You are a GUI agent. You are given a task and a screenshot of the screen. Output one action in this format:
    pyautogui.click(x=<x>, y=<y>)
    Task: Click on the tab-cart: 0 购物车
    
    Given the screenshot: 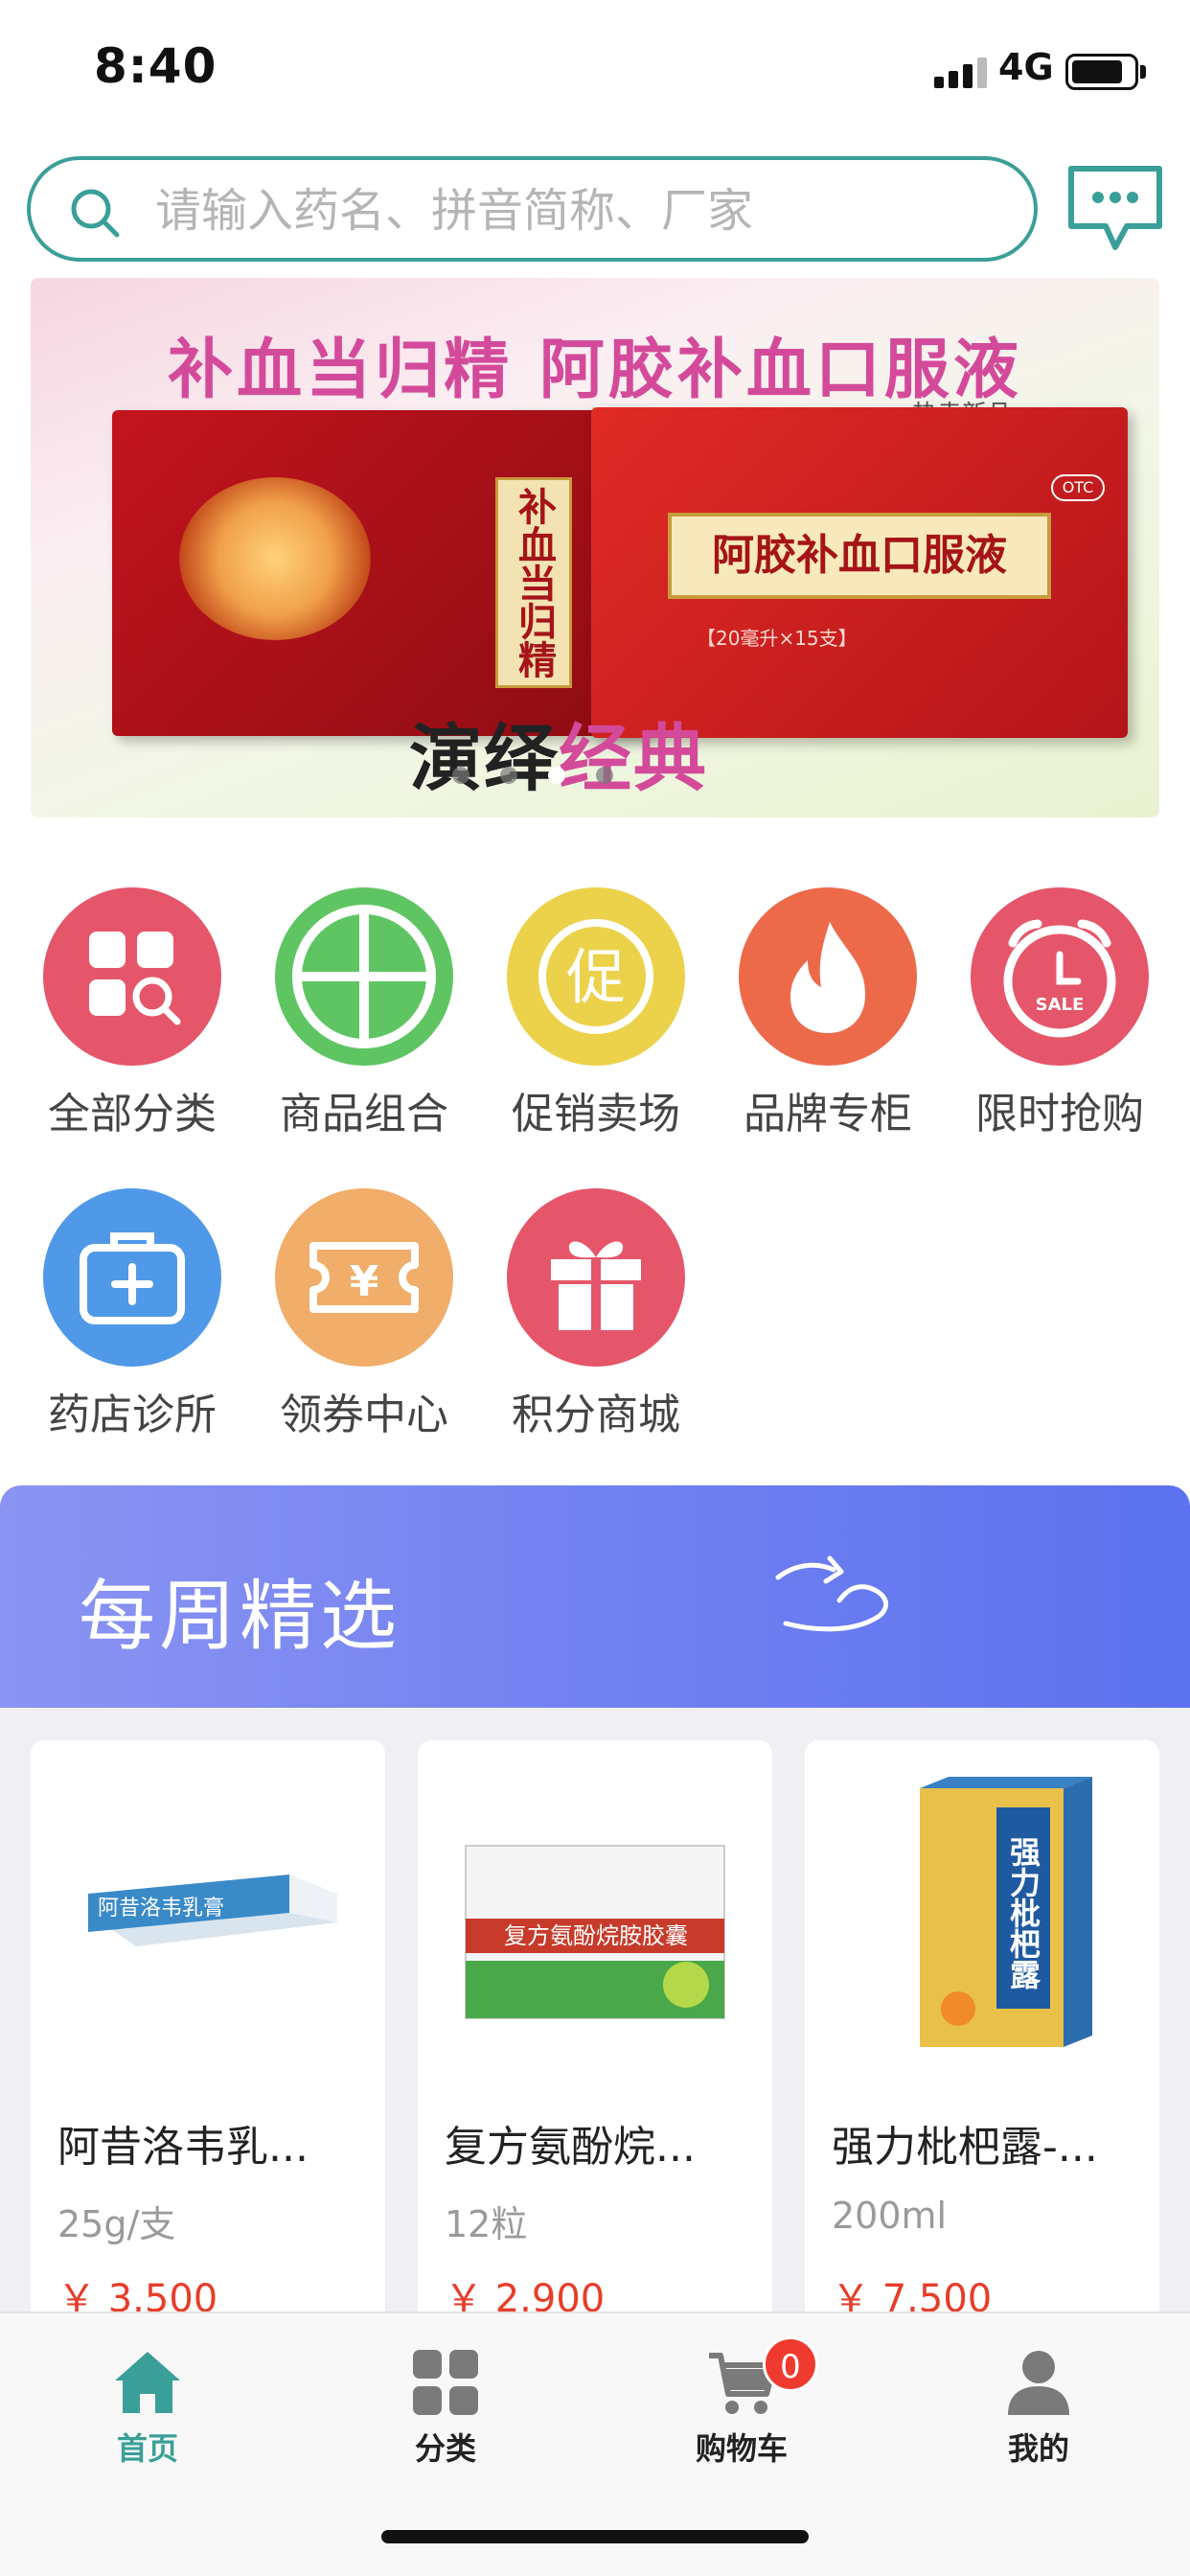 What is the action you would take?
    pyautogui.click(x=742, y=2408)
    